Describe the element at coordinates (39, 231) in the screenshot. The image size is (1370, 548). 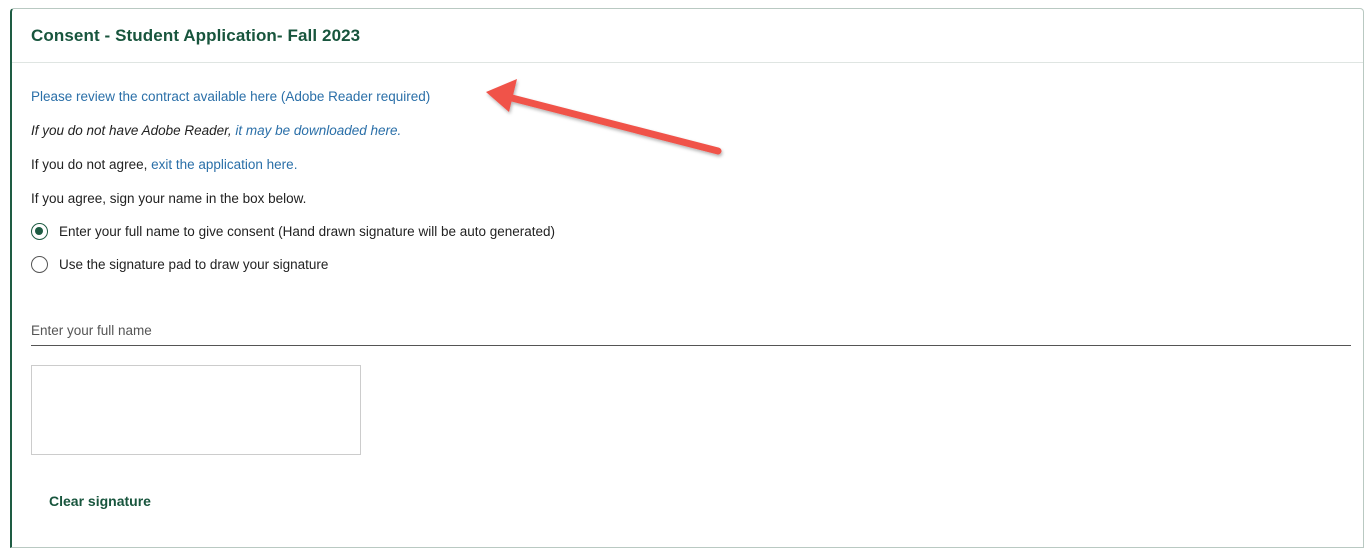
I see `radio-typed-name` at that location.